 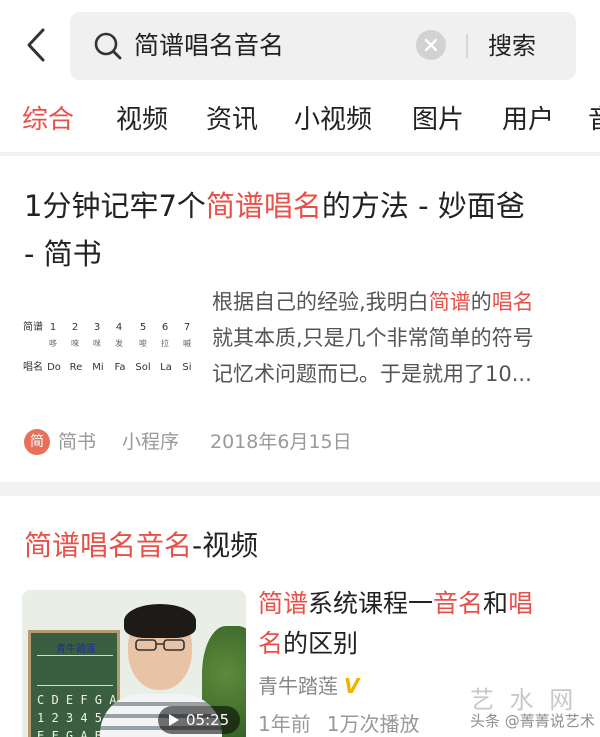 What do you see at coordinates (160, 645) in the screenshot?
I see `glasses-icon` at bounding box center [160, 645].